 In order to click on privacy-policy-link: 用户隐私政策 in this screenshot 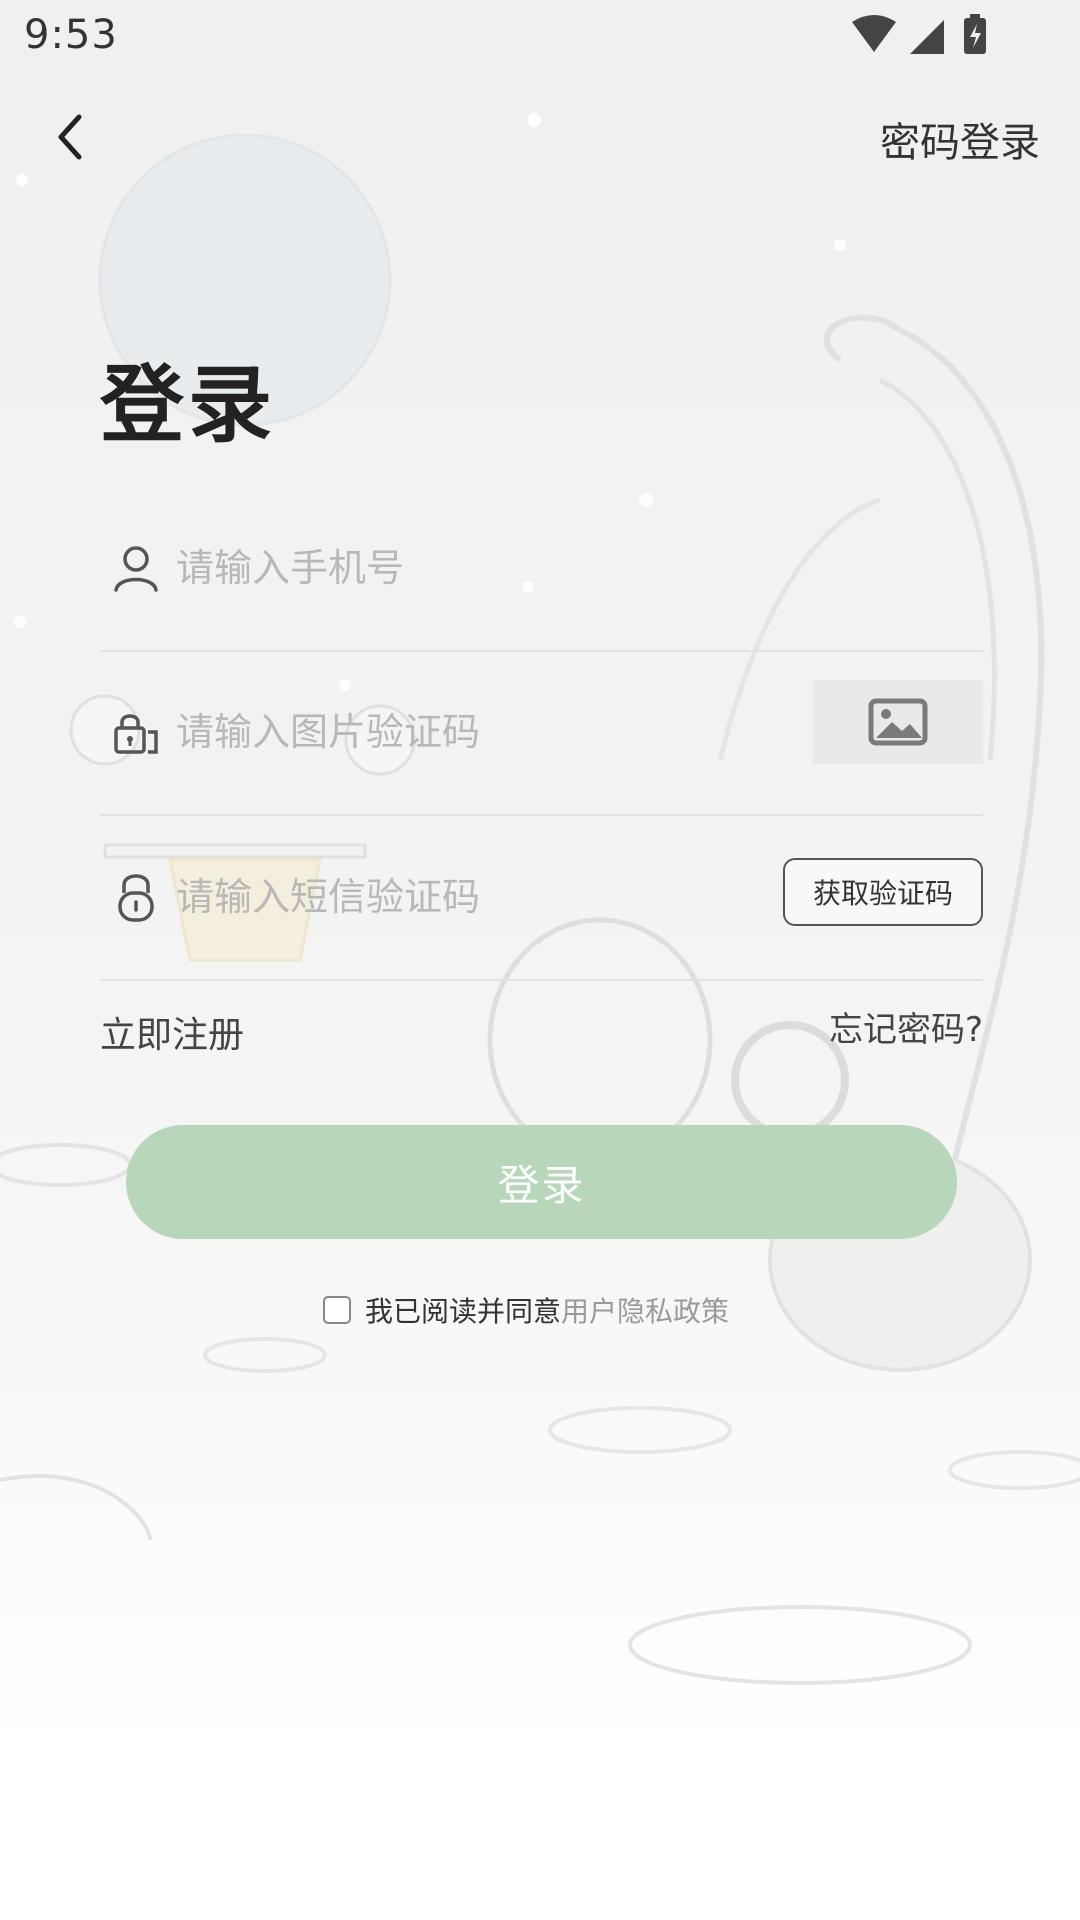, I will do `click(645, 1310)`.